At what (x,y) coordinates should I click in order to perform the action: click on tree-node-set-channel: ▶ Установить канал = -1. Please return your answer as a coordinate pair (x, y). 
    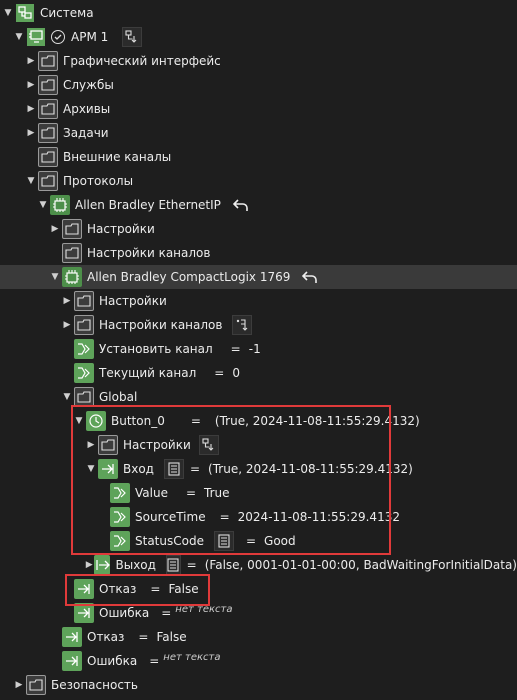
    Looking at the image, I should click on (258, 349).